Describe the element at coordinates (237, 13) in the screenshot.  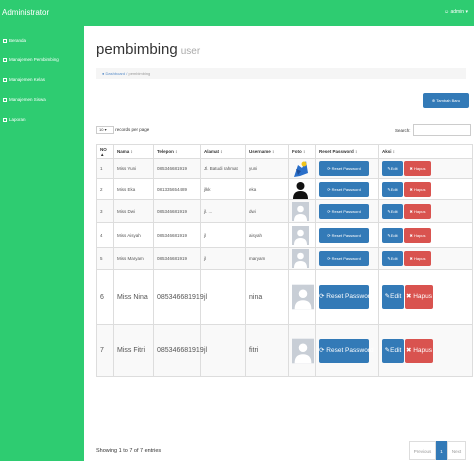
I see `top-navbar: Administrator ☺ admin ▾` at that location.